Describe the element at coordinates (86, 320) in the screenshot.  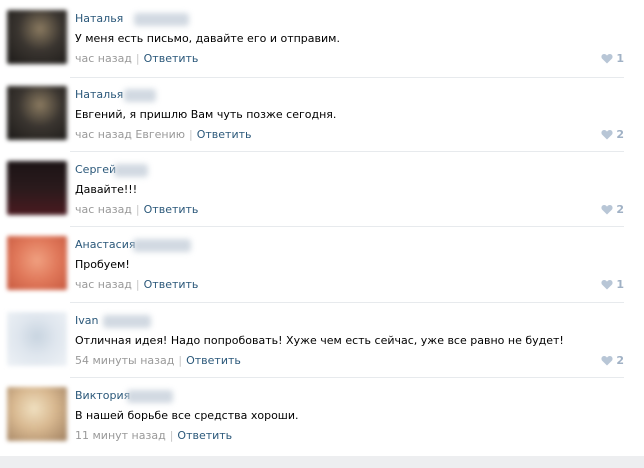
I see `comment-author-link: Ivan` at that location.